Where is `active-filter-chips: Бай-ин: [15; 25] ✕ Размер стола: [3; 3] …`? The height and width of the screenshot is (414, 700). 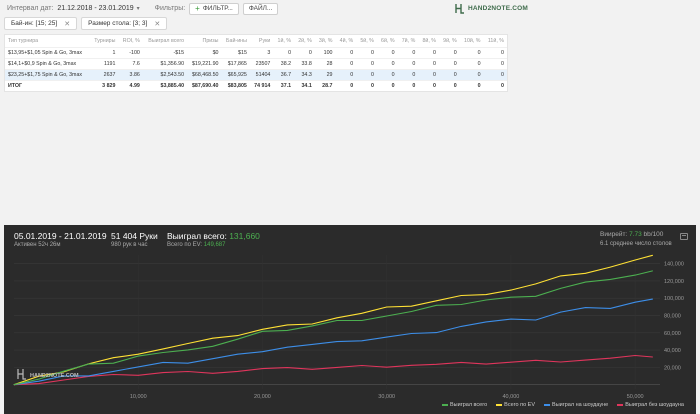
active-filter-chips: Бай-ин: [15; 25] ✕ Размер стола: [3; 3] … is located at coordinates (86, 23).